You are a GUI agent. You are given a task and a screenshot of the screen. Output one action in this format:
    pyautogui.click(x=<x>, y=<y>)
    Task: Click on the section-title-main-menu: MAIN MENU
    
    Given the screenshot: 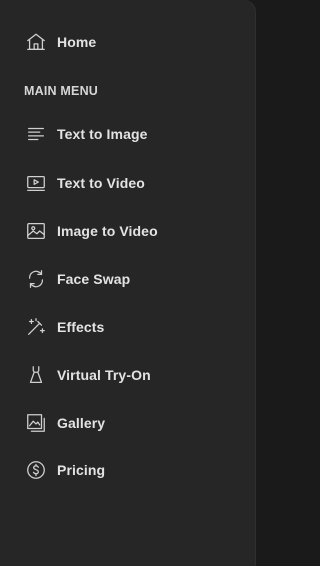 What is the action you would take?
    pyautogui.click(x=61, y=91)
    